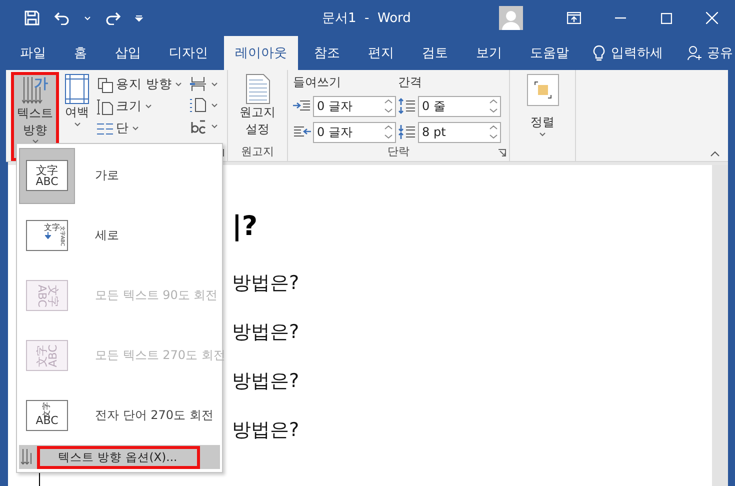  Describe the element at coordinates (502, 153) in the screenshot. I see `dialog-launcher-icon` at that location.